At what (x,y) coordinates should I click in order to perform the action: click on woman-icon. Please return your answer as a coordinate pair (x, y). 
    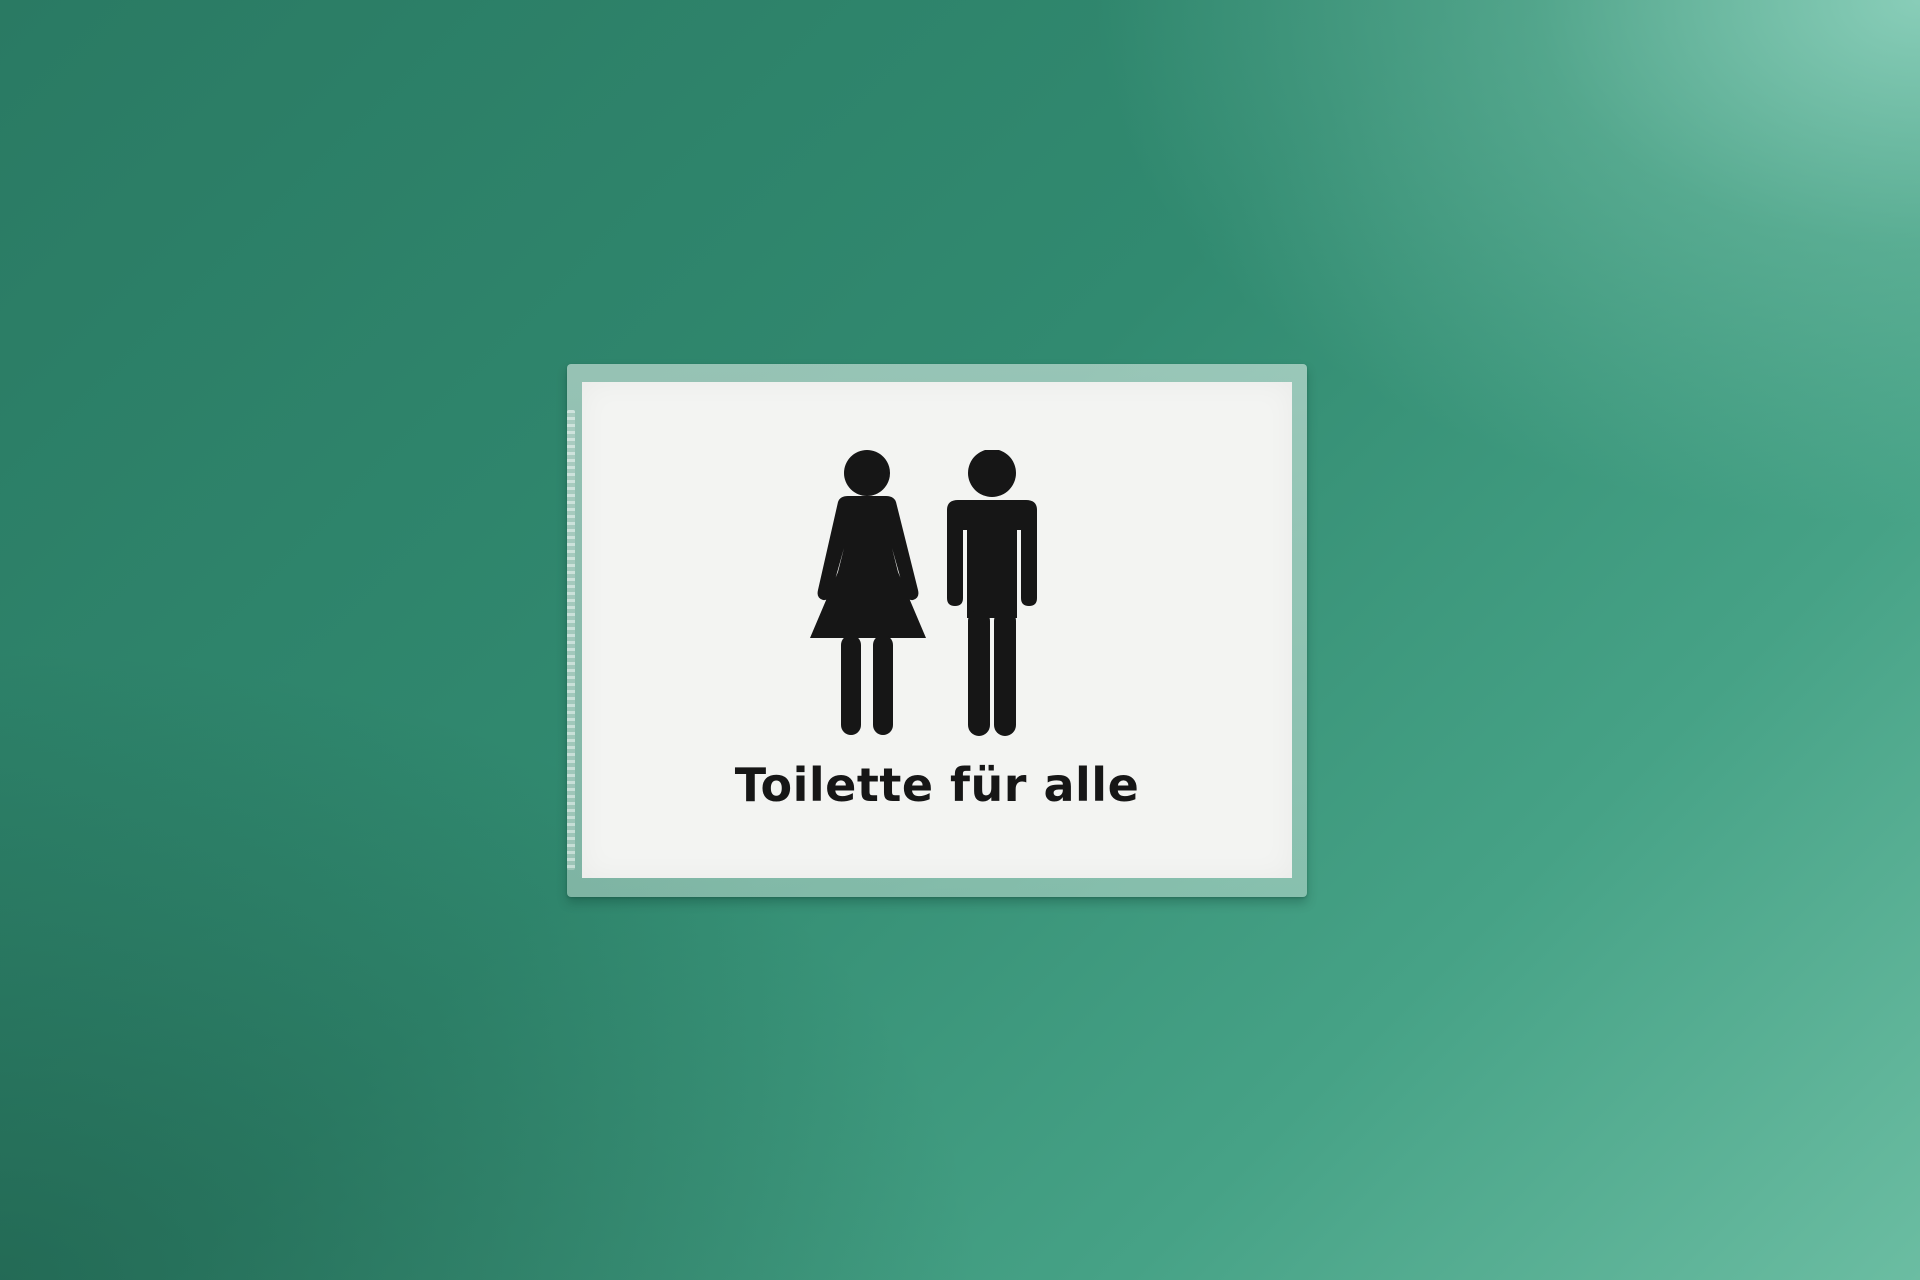
    Looking at the image, I should click on (868, 592).